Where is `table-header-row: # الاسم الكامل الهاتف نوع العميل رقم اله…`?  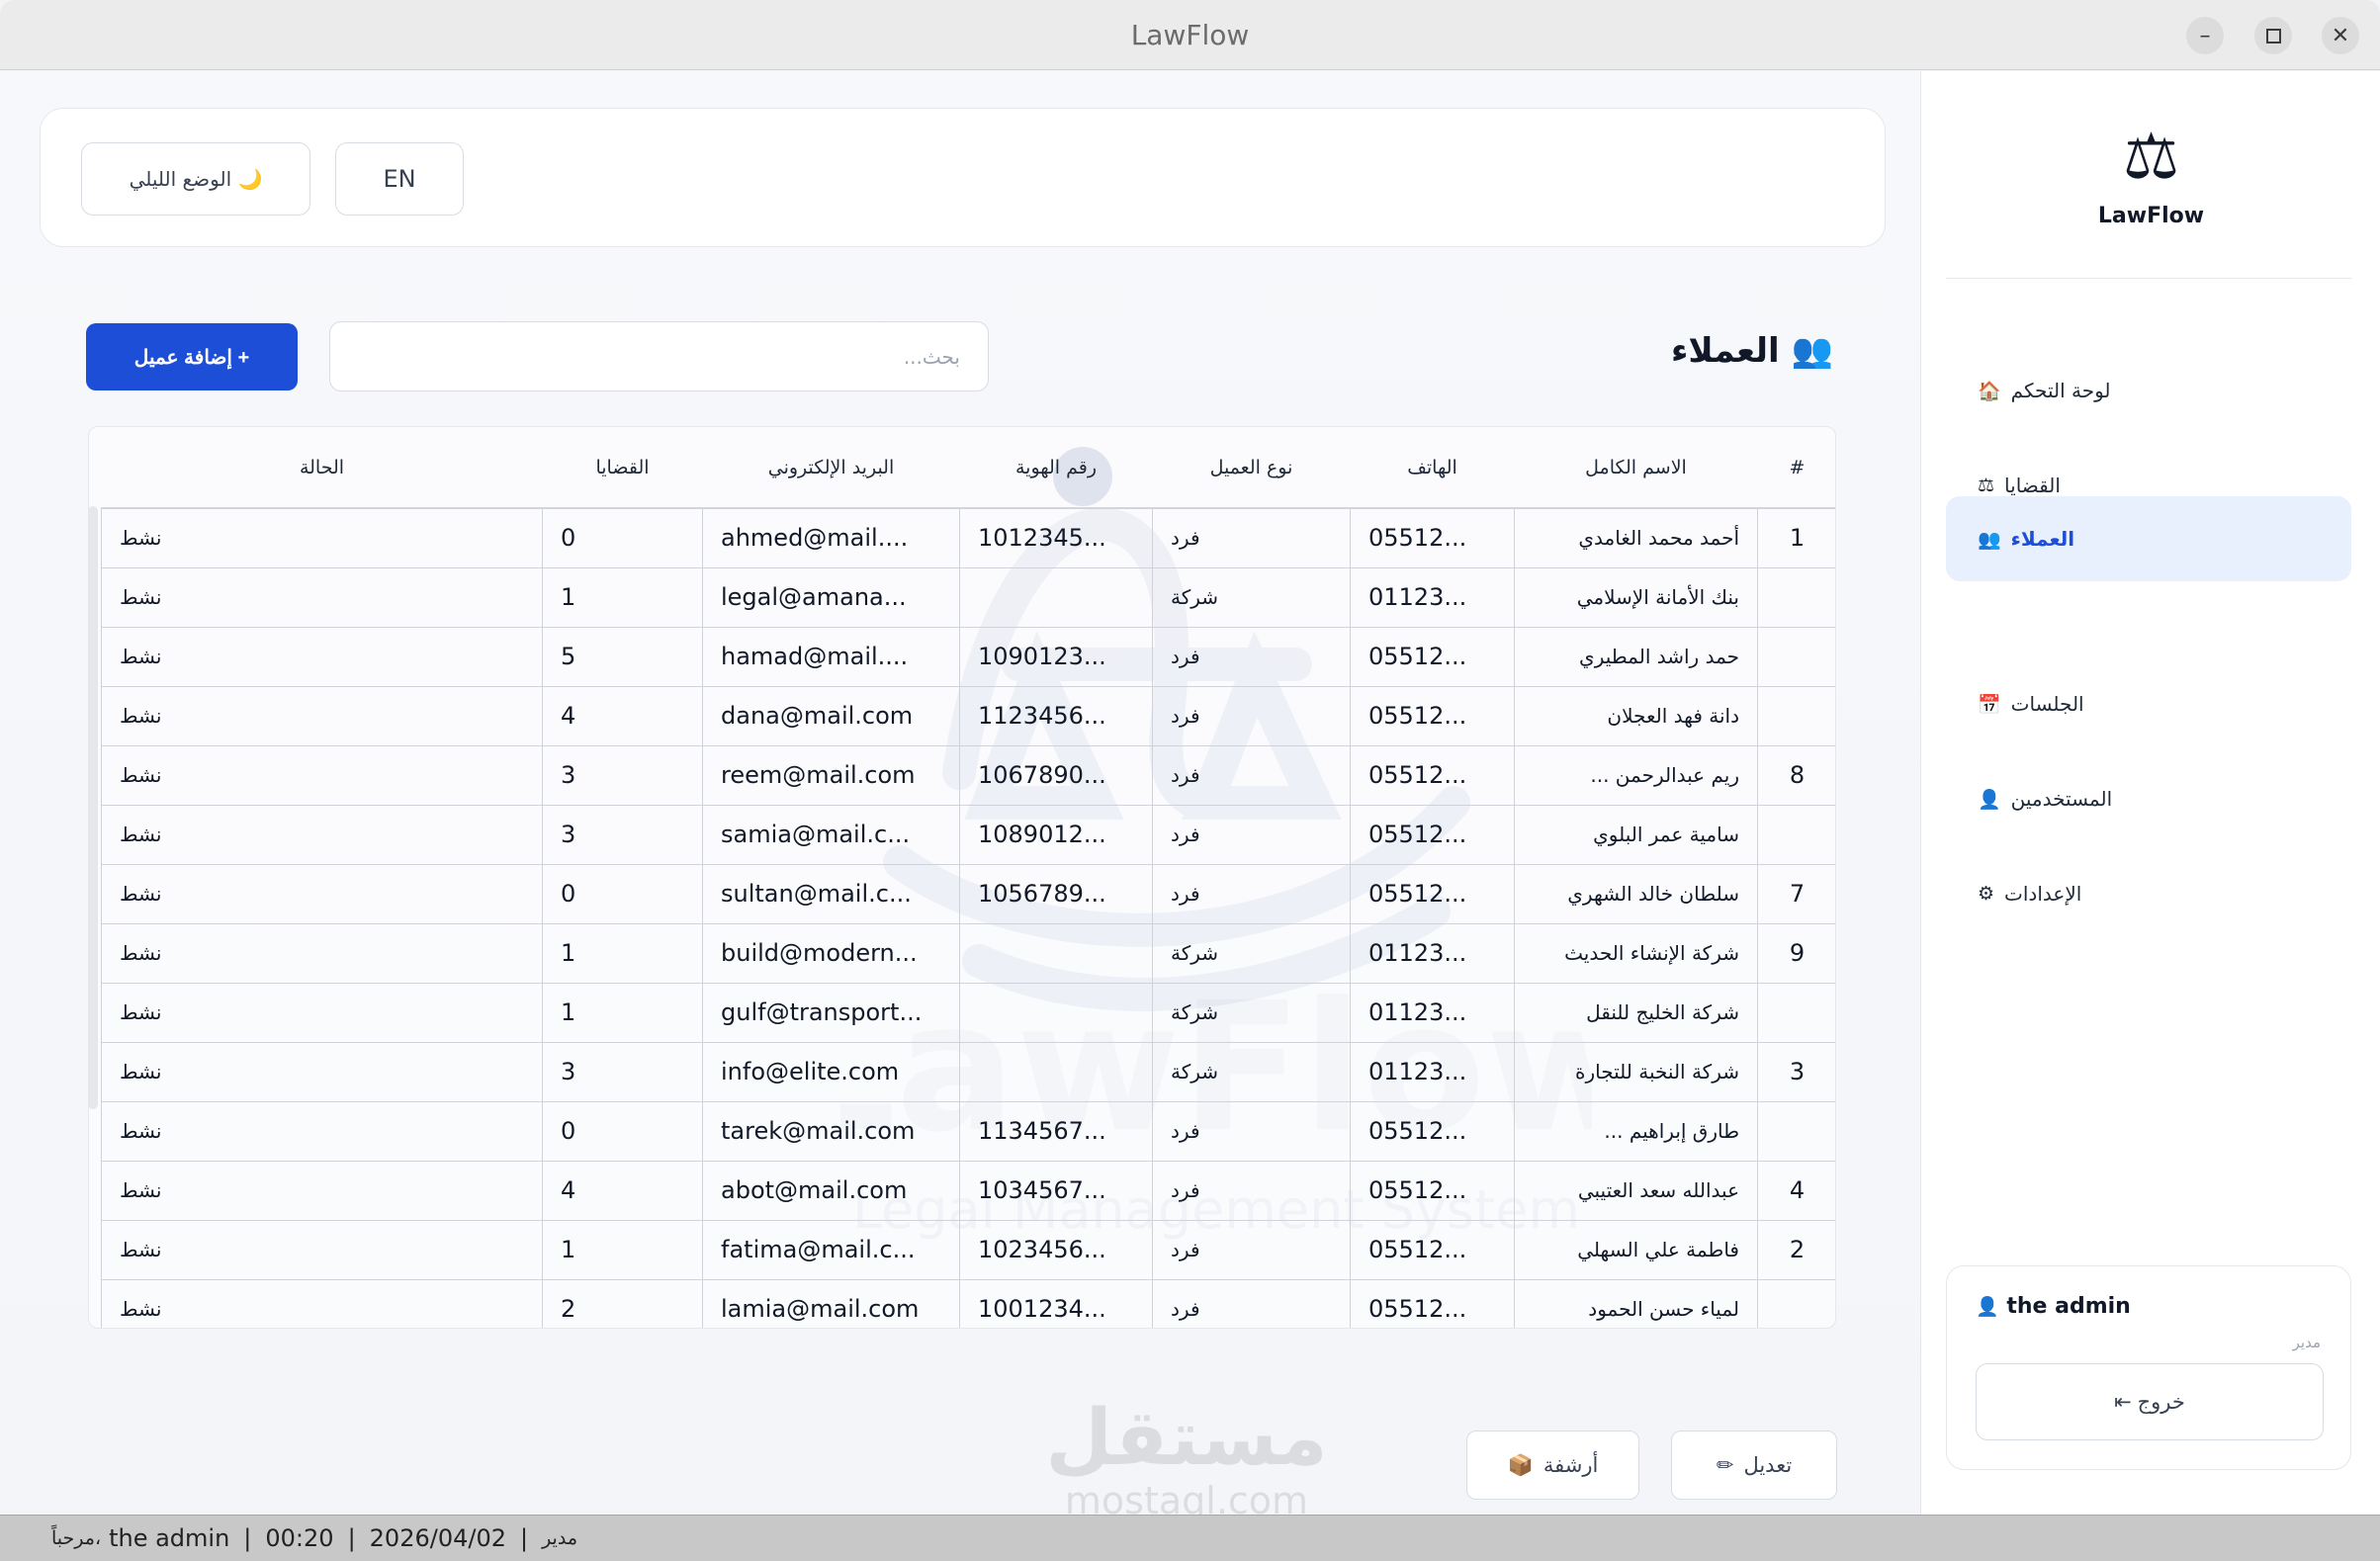 table-header-row: # الاسم الكامل الهاتف نوع العميل رقم اله… is located at coordinates (968, 468).